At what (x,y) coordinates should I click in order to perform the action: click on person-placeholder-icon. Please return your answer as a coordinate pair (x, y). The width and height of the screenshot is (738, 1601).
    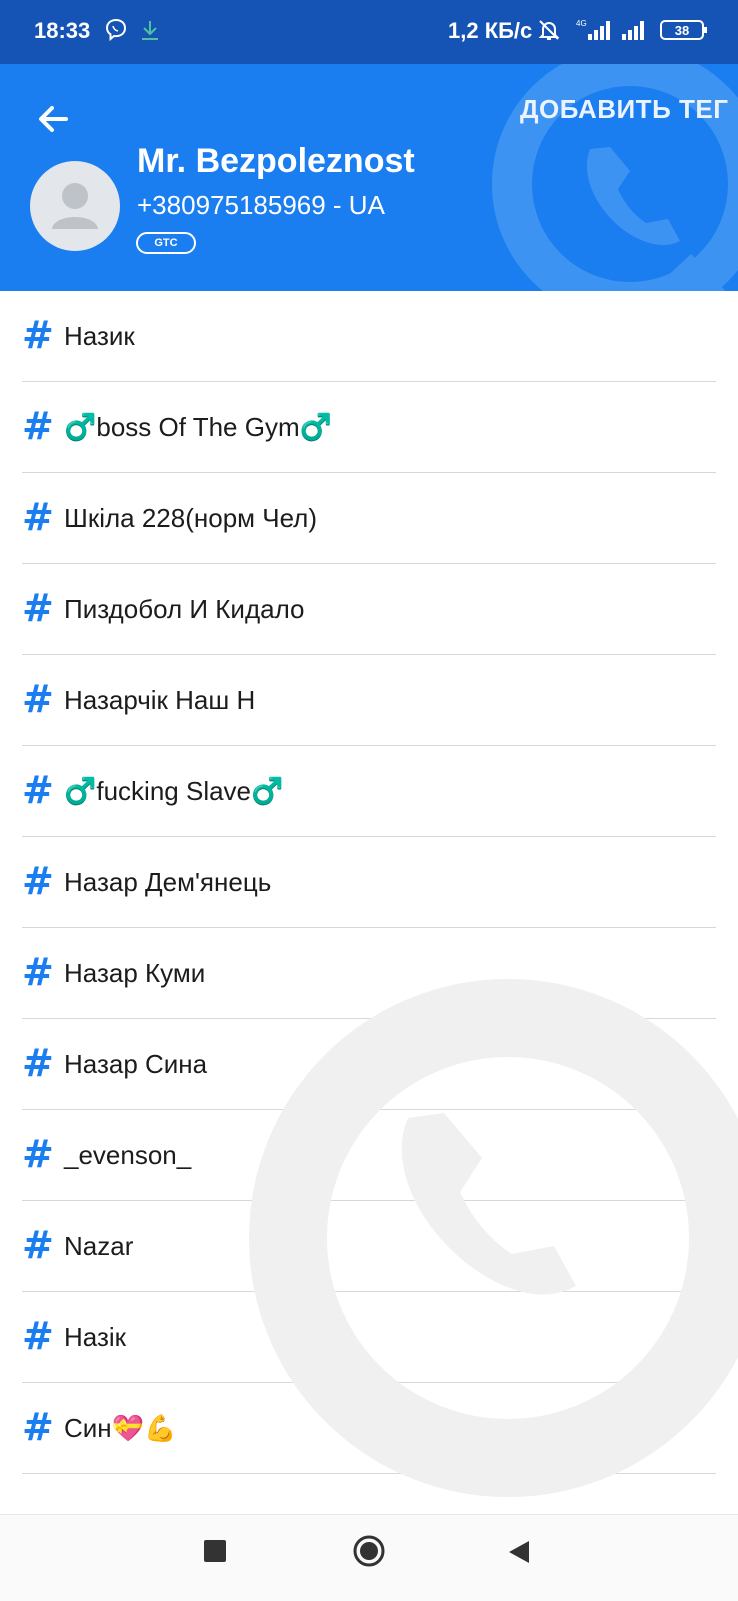
    Looking at the image, I should click on (75, 206).